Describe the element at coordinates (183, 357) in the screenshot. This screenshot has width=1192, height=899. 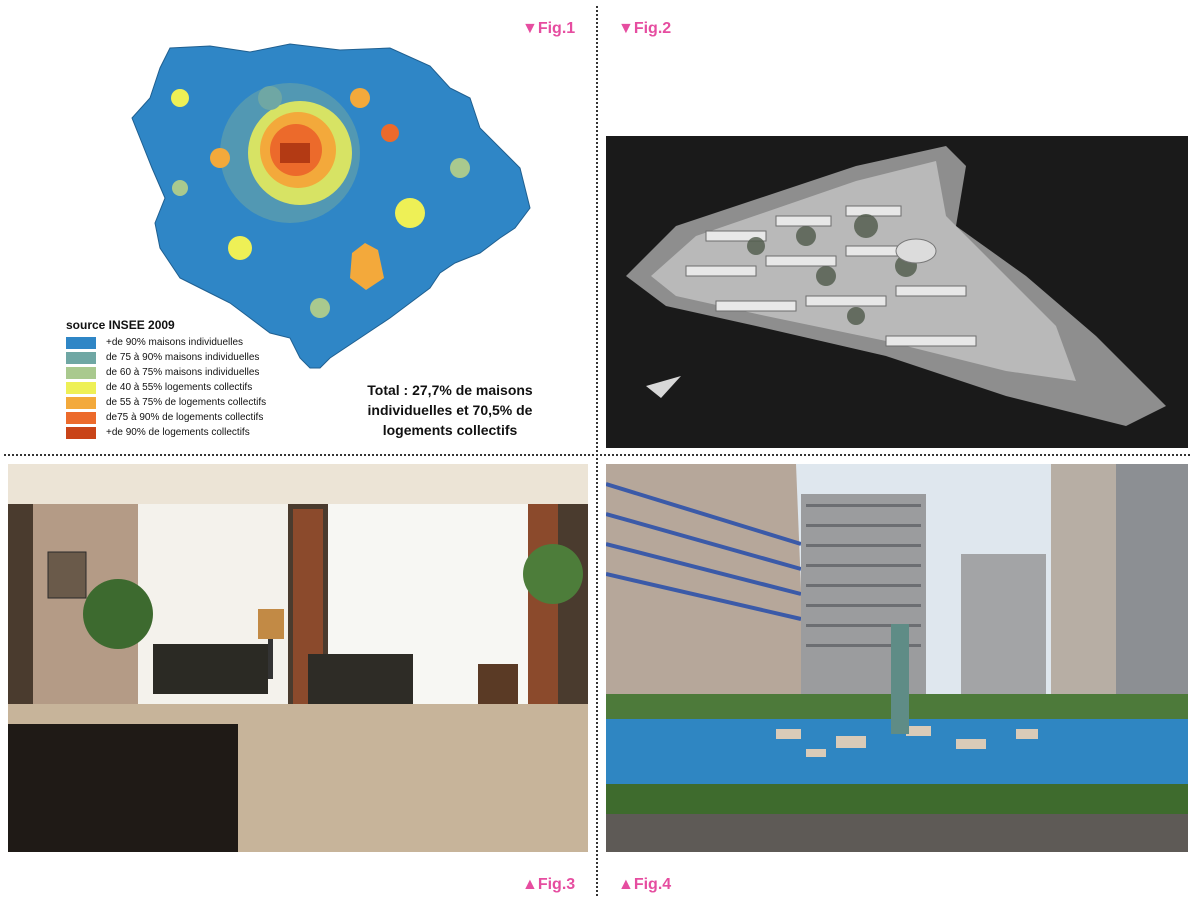
I see `legend-label: de 75 à 90% maisons individuelles` at that location.